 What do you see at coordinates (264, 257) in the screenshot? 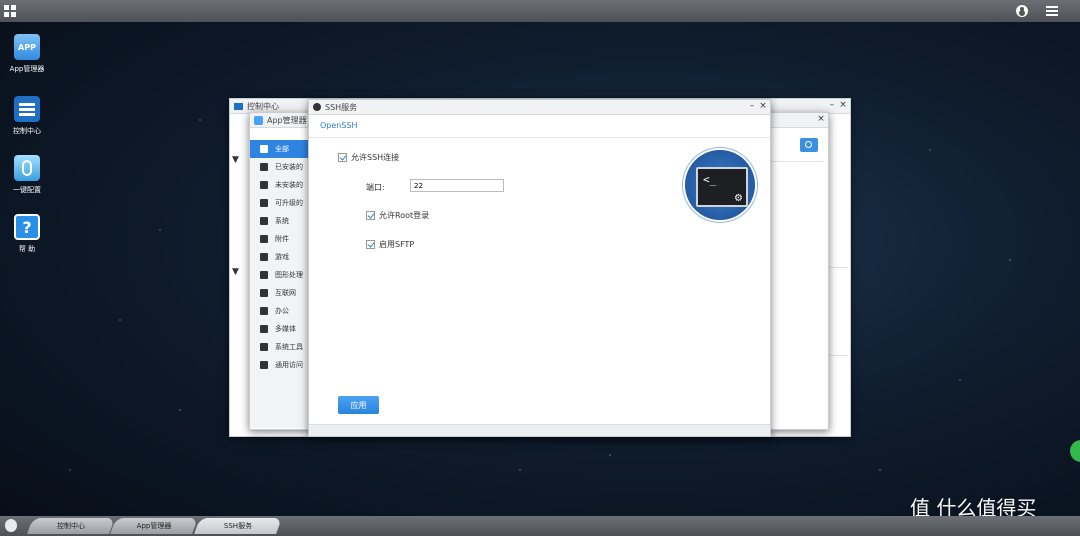
I see `gamepad-icon` at bounding box center [264, 257].